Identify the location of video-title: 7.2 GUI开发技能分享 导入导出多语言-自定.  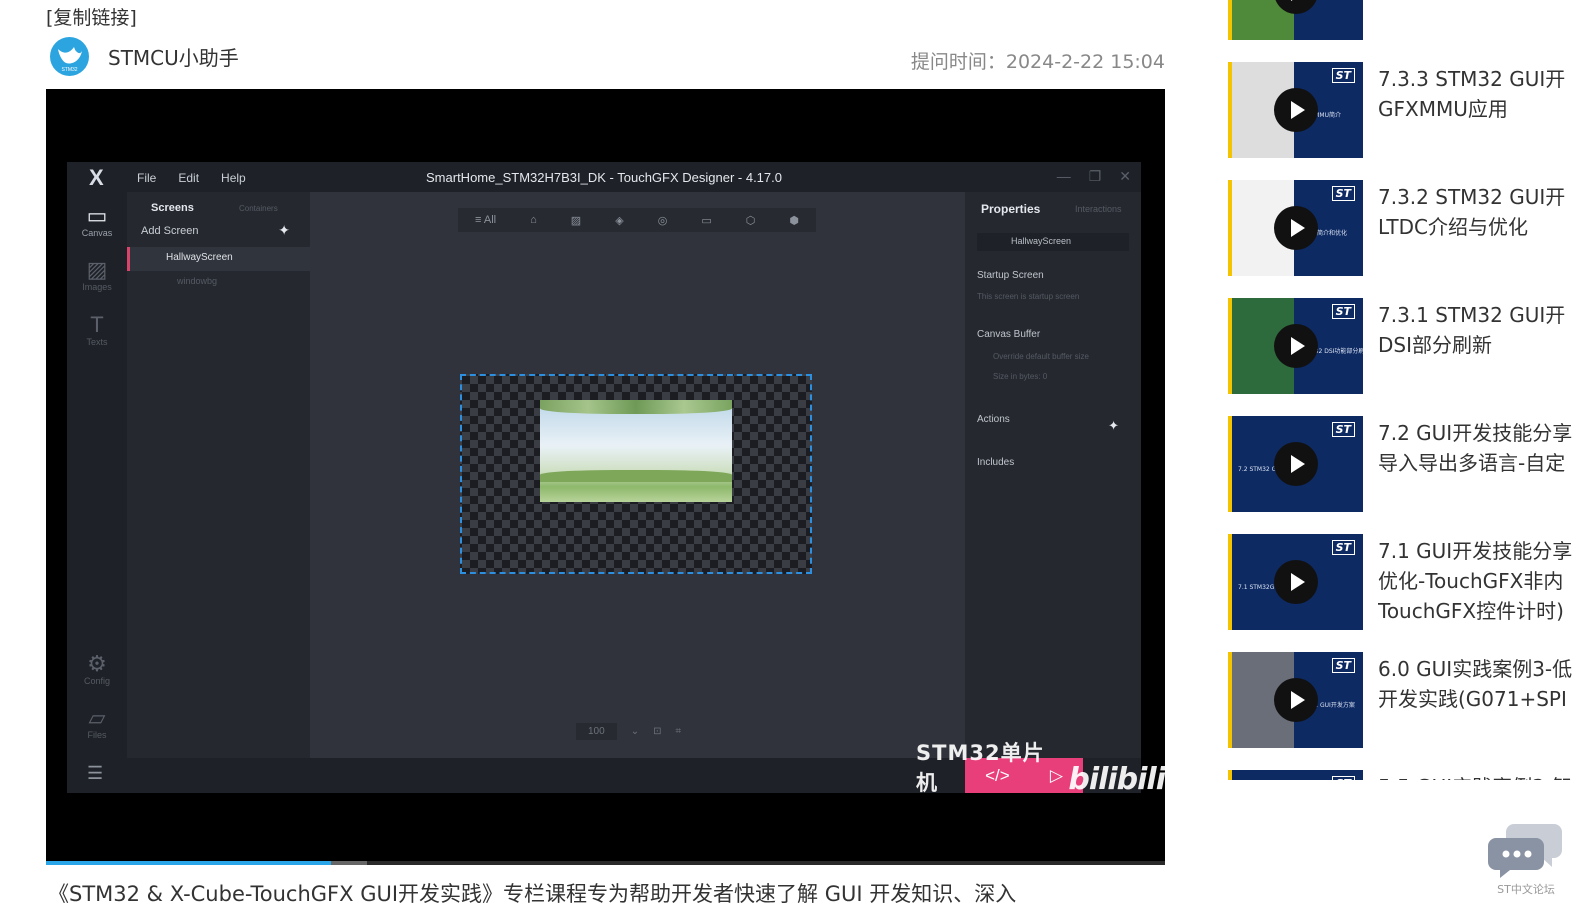
(1477, 448).